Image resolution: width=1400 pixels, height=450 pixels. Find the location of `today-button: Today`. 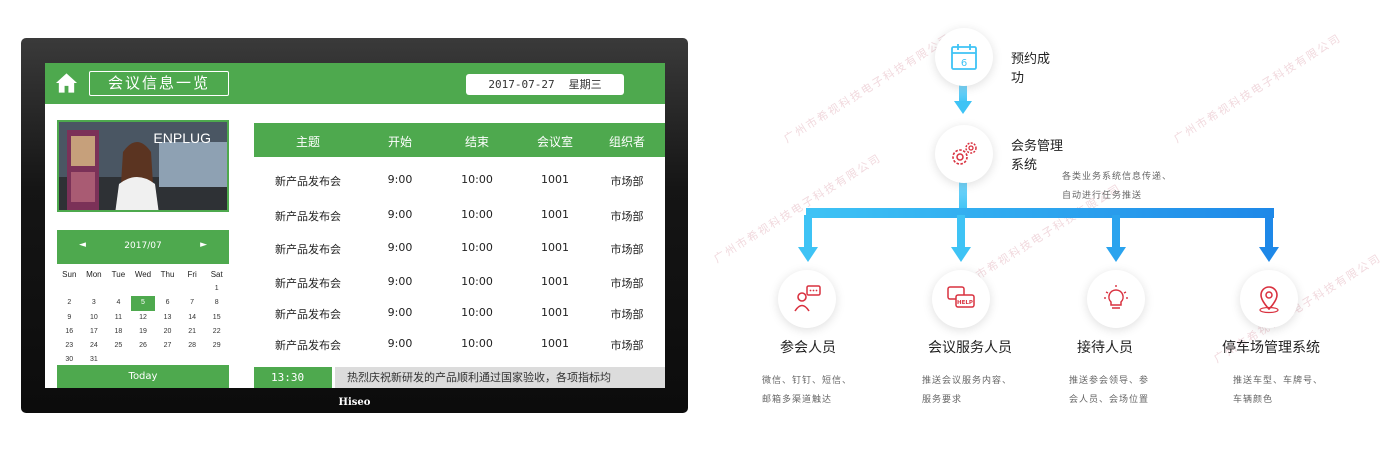

today-button: Today is located at coordinates (143, 376).